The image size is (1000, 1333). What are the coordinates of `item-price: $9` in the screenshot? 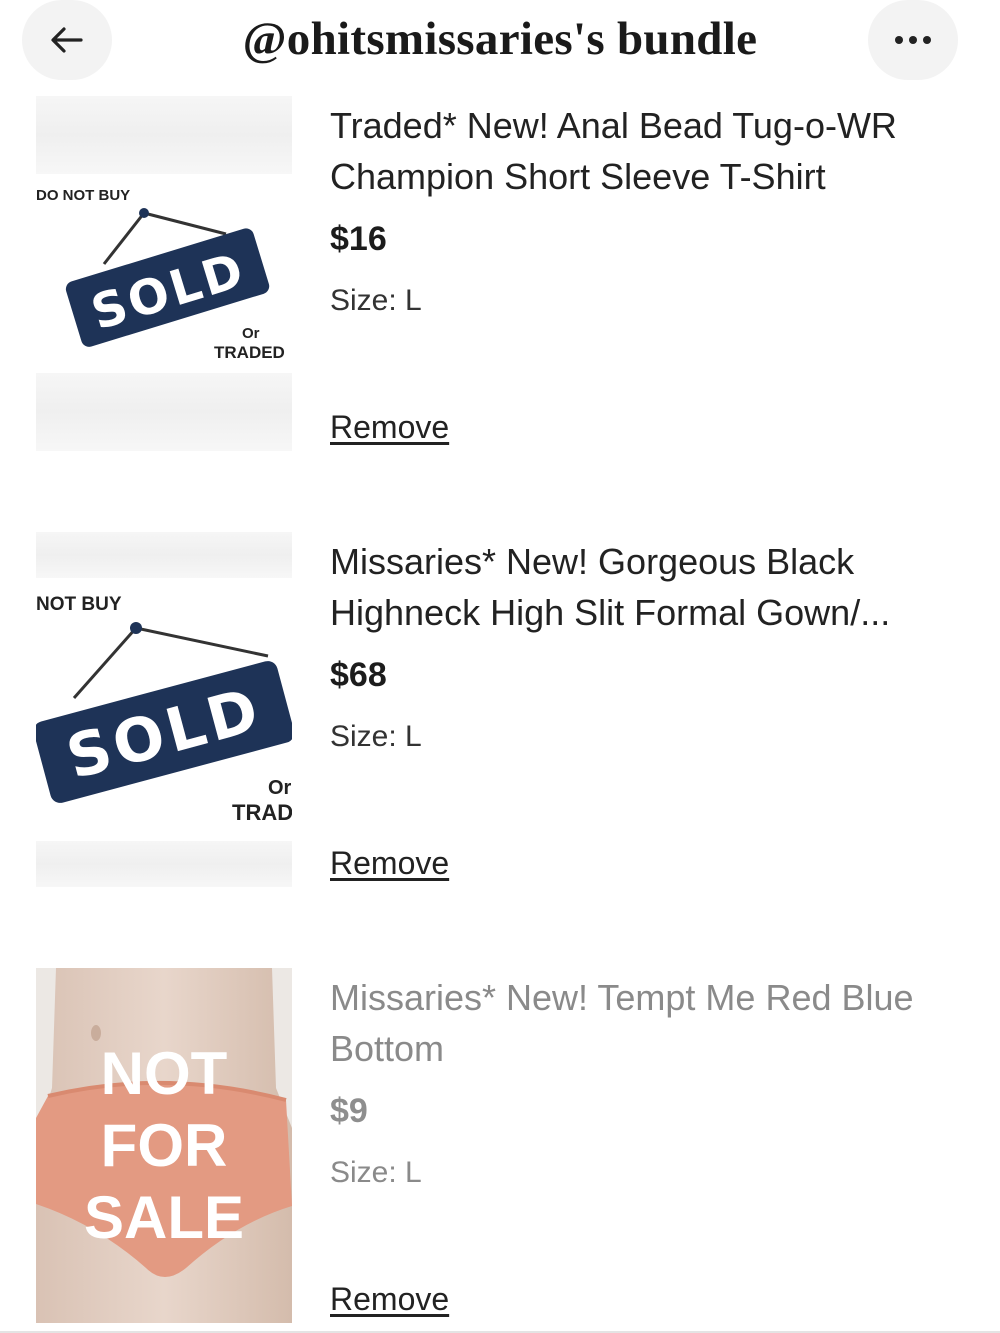 It's located at (349, 1111).